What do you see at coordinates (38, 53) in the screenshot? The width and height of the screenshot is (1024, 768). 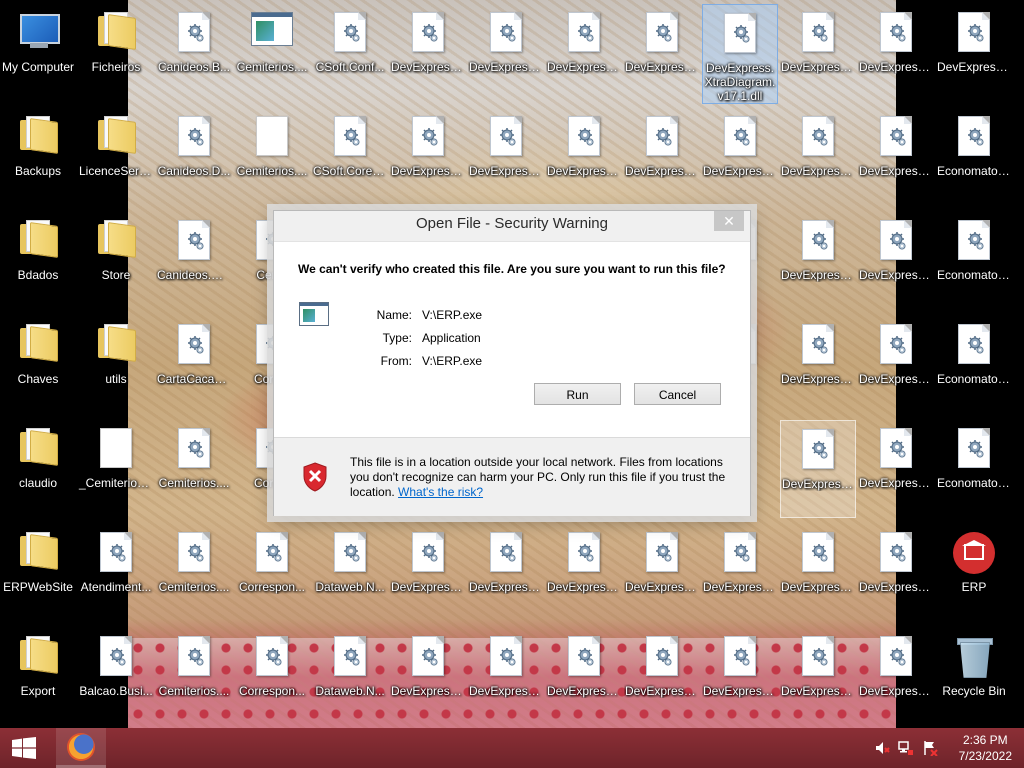 I see `desktop-icon: My Computer` at bounding box center [38, 53].